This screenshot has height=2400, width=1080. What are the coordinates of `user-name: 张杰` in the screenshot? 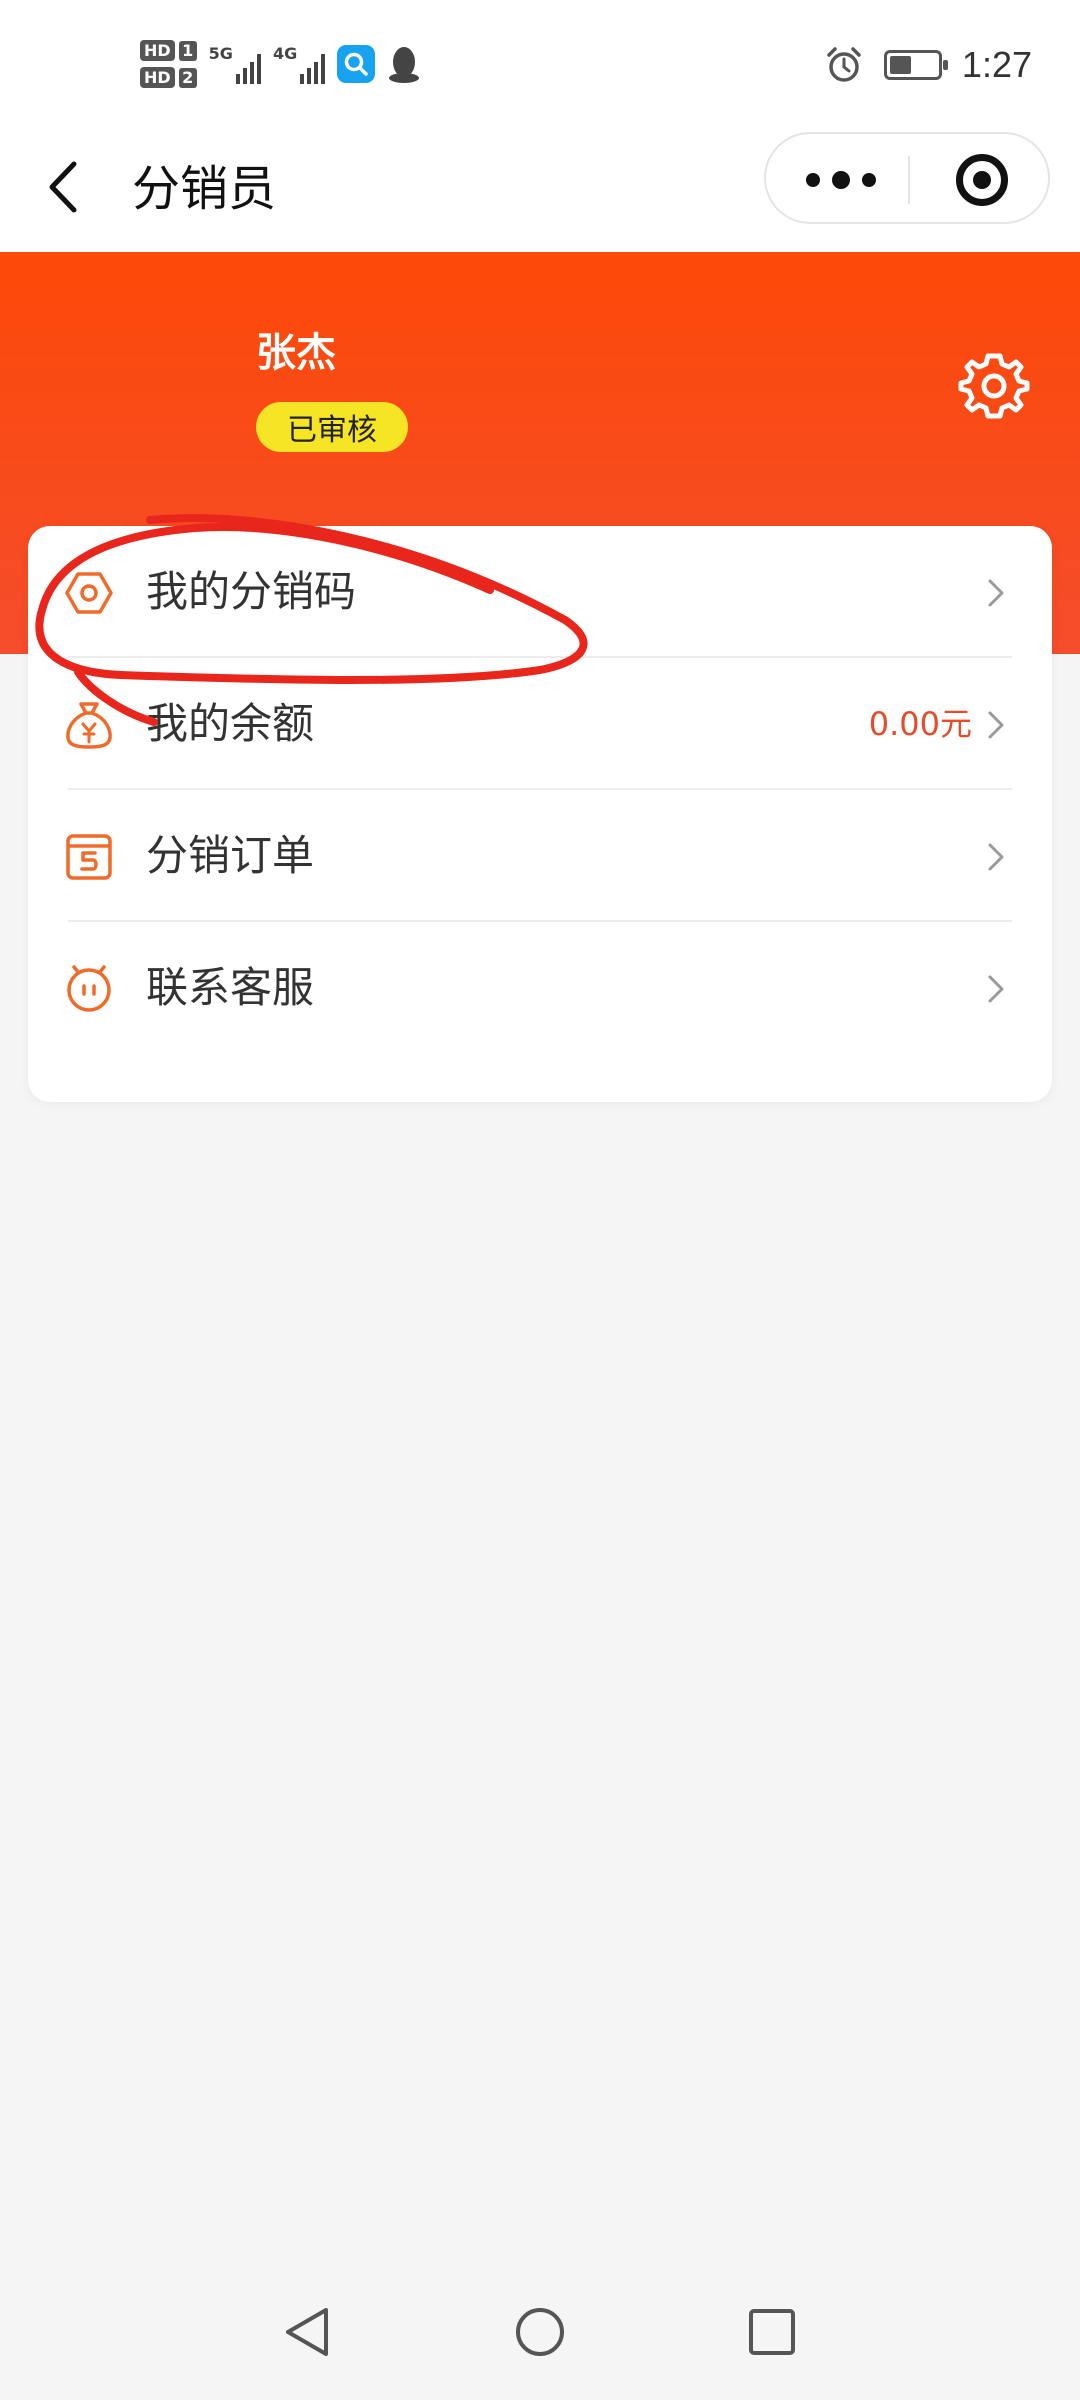 It's located at (296, 353).